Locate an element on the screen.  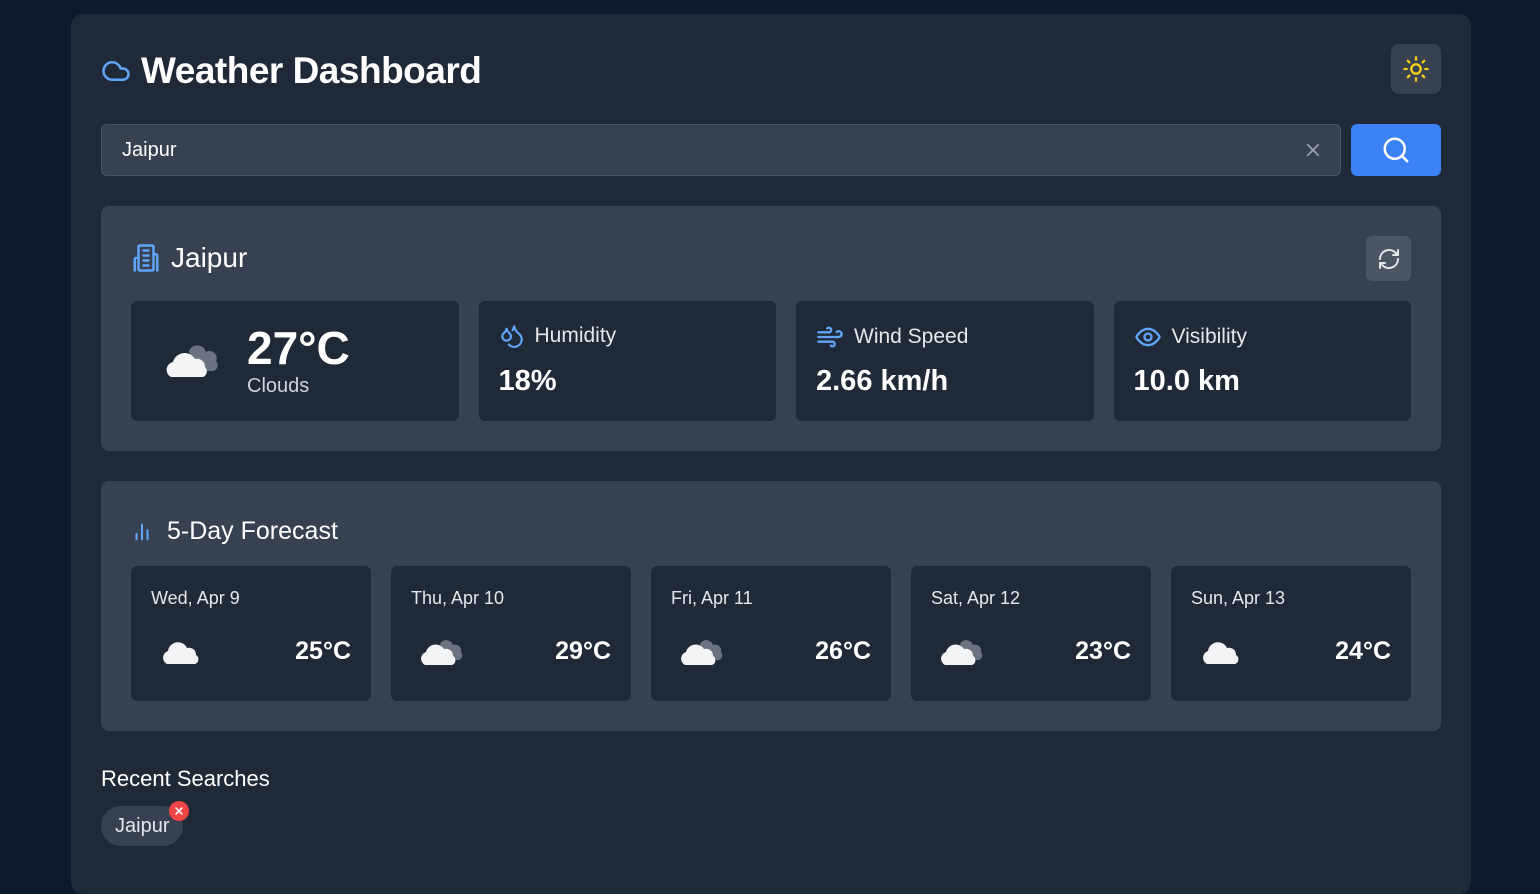
refresh-icon is located at coordinates (1388, 258).